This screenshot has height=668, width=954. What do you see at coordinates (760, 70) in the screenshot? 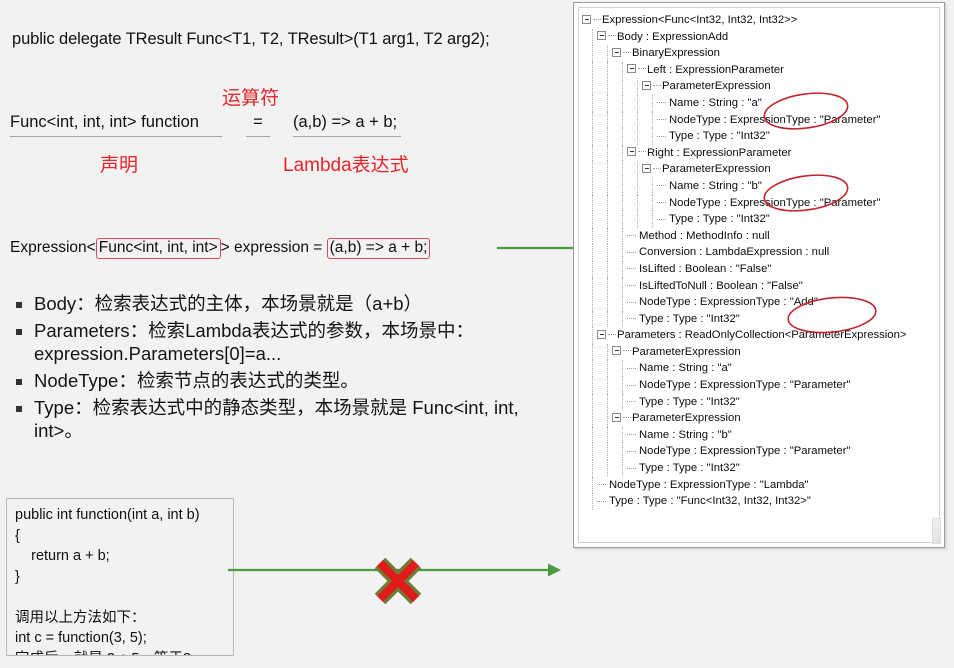
I see `tree-node: Left : ExpressionParameter` at bounding box center [760, 70].